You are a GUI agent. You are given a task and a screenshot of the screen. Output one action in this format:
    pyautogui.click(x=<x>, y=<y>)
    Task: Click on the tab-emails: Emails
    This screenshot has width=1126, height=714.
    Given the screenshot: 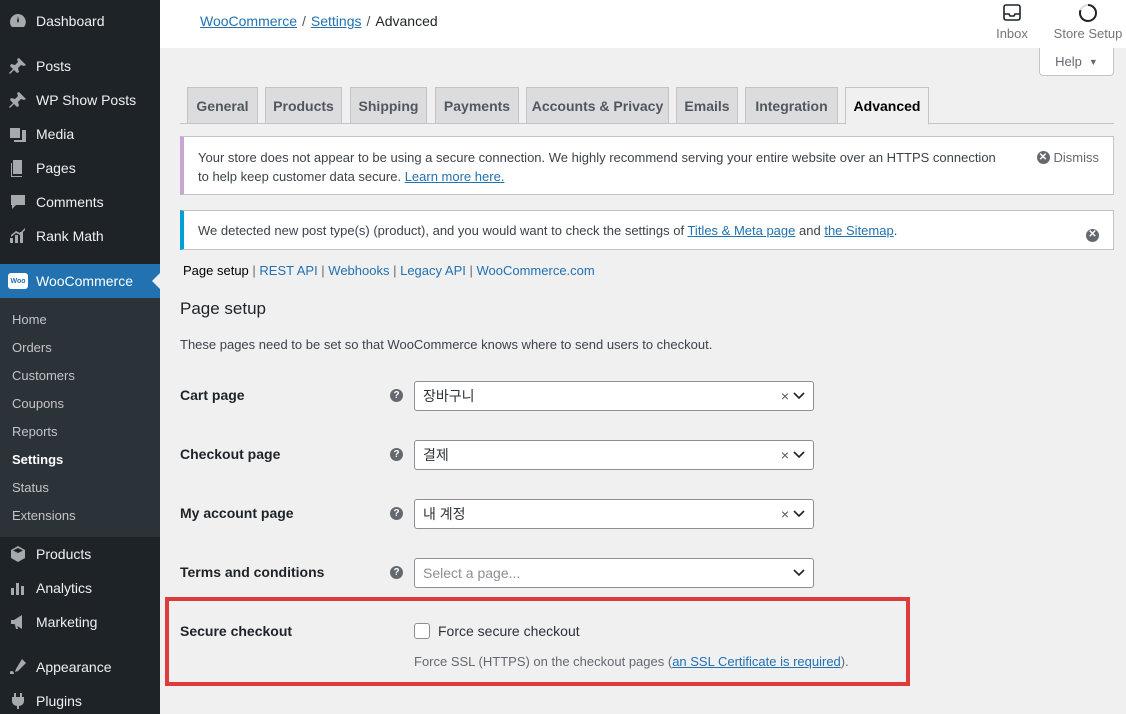 What is the action you would take?
    pyautogui.click(x=707, y=105)
    